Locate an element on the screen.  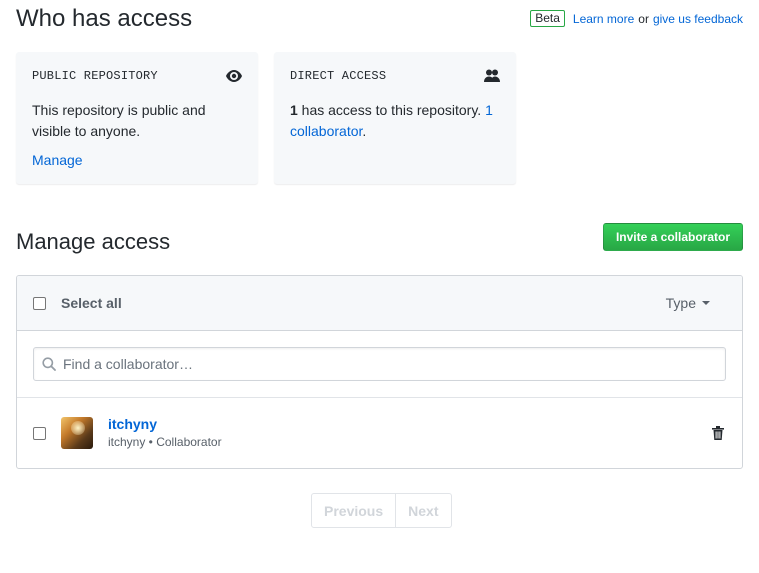
type-filter-dropdown: Type is located at coordinates (688, 303).